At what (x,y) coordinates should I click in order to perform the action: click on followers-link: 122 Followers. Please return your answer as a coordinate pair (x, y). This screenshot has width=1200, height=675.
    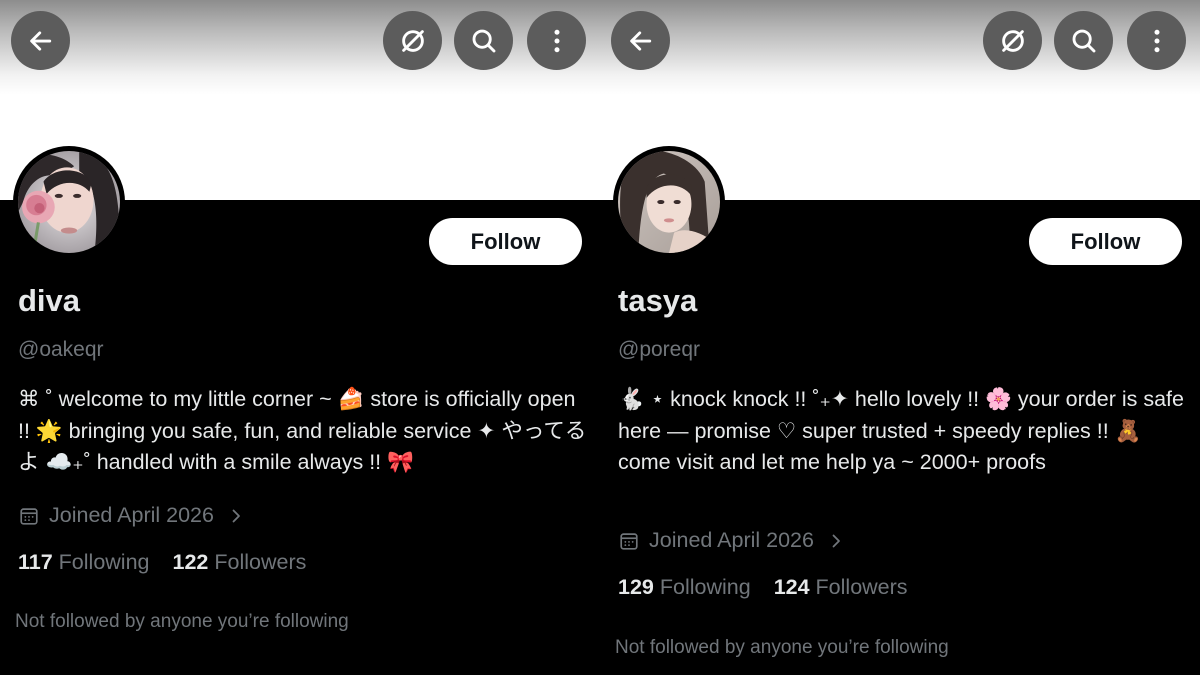
    Looking at the image, I should click on (240, 562).